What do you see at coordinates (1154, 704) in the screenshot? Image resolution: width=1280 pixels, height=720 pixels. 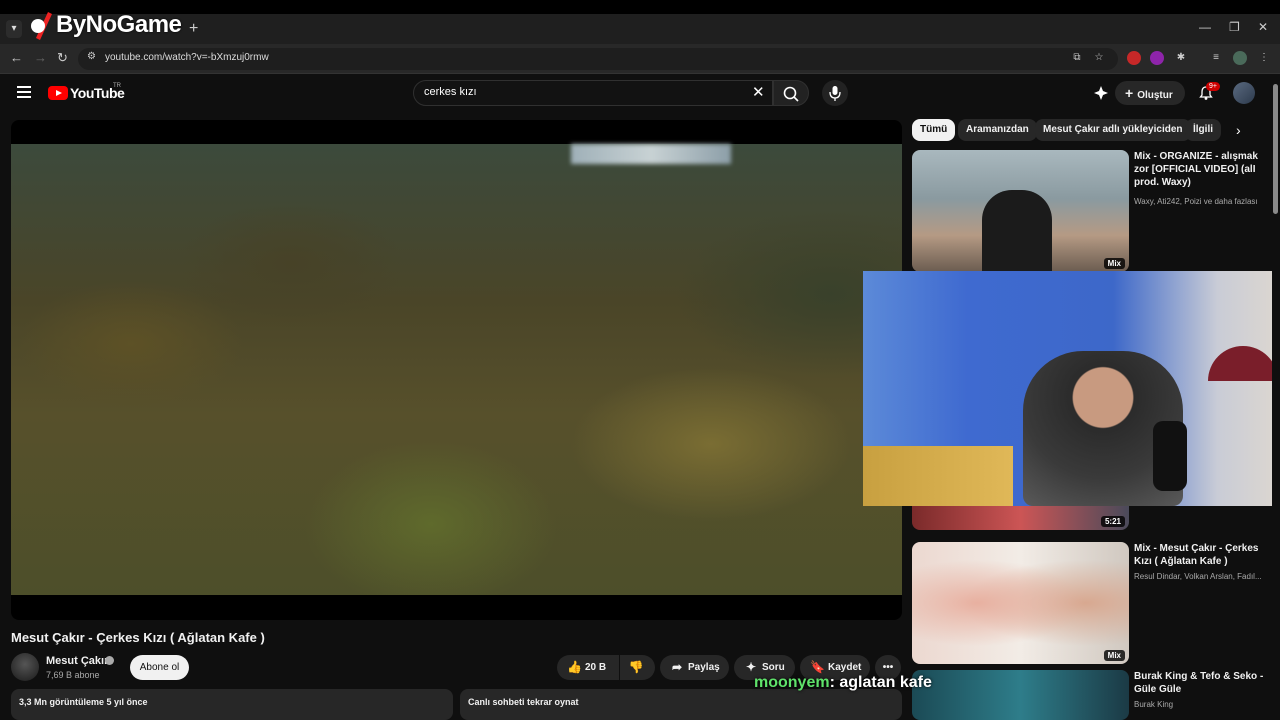 I see `sidebar-video-meta: Burak King` at bounding box center [1154, 704].